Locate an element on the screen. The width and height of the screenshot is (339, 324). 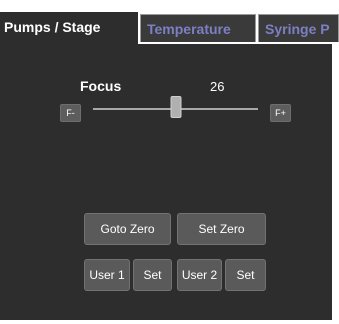
set-user-2-button: Set is located at coordinates (245, 275).